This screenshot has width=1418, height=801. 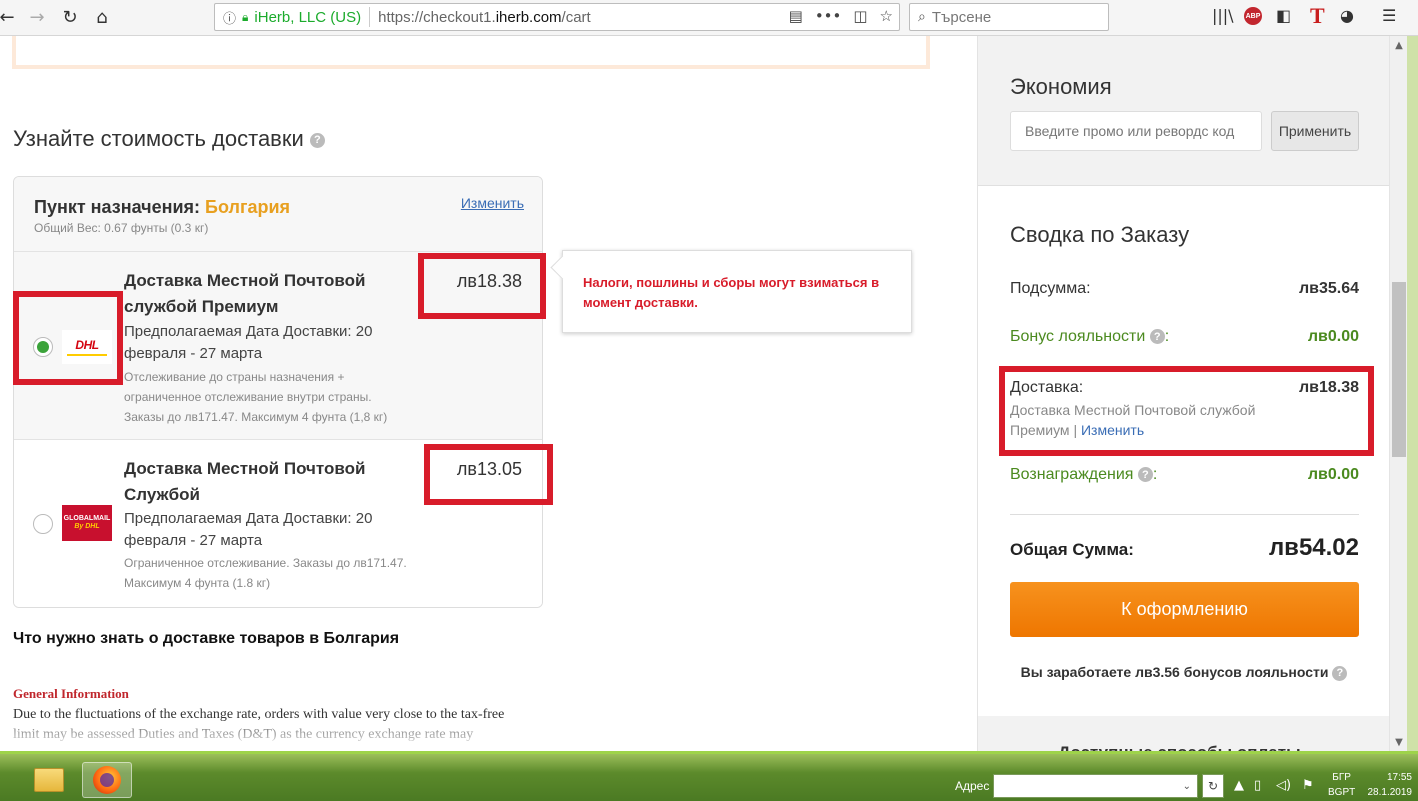 What do you see at coordinates (480, 737) in the screenshot?
I see `content-fade` at bounding box center [480, 737].